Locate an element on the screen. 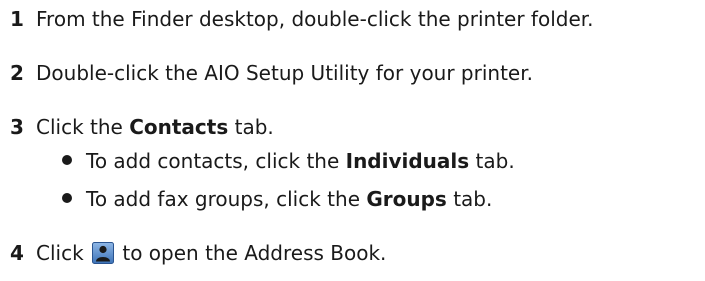  step-number: 1 is located at coordinates (17, 19).